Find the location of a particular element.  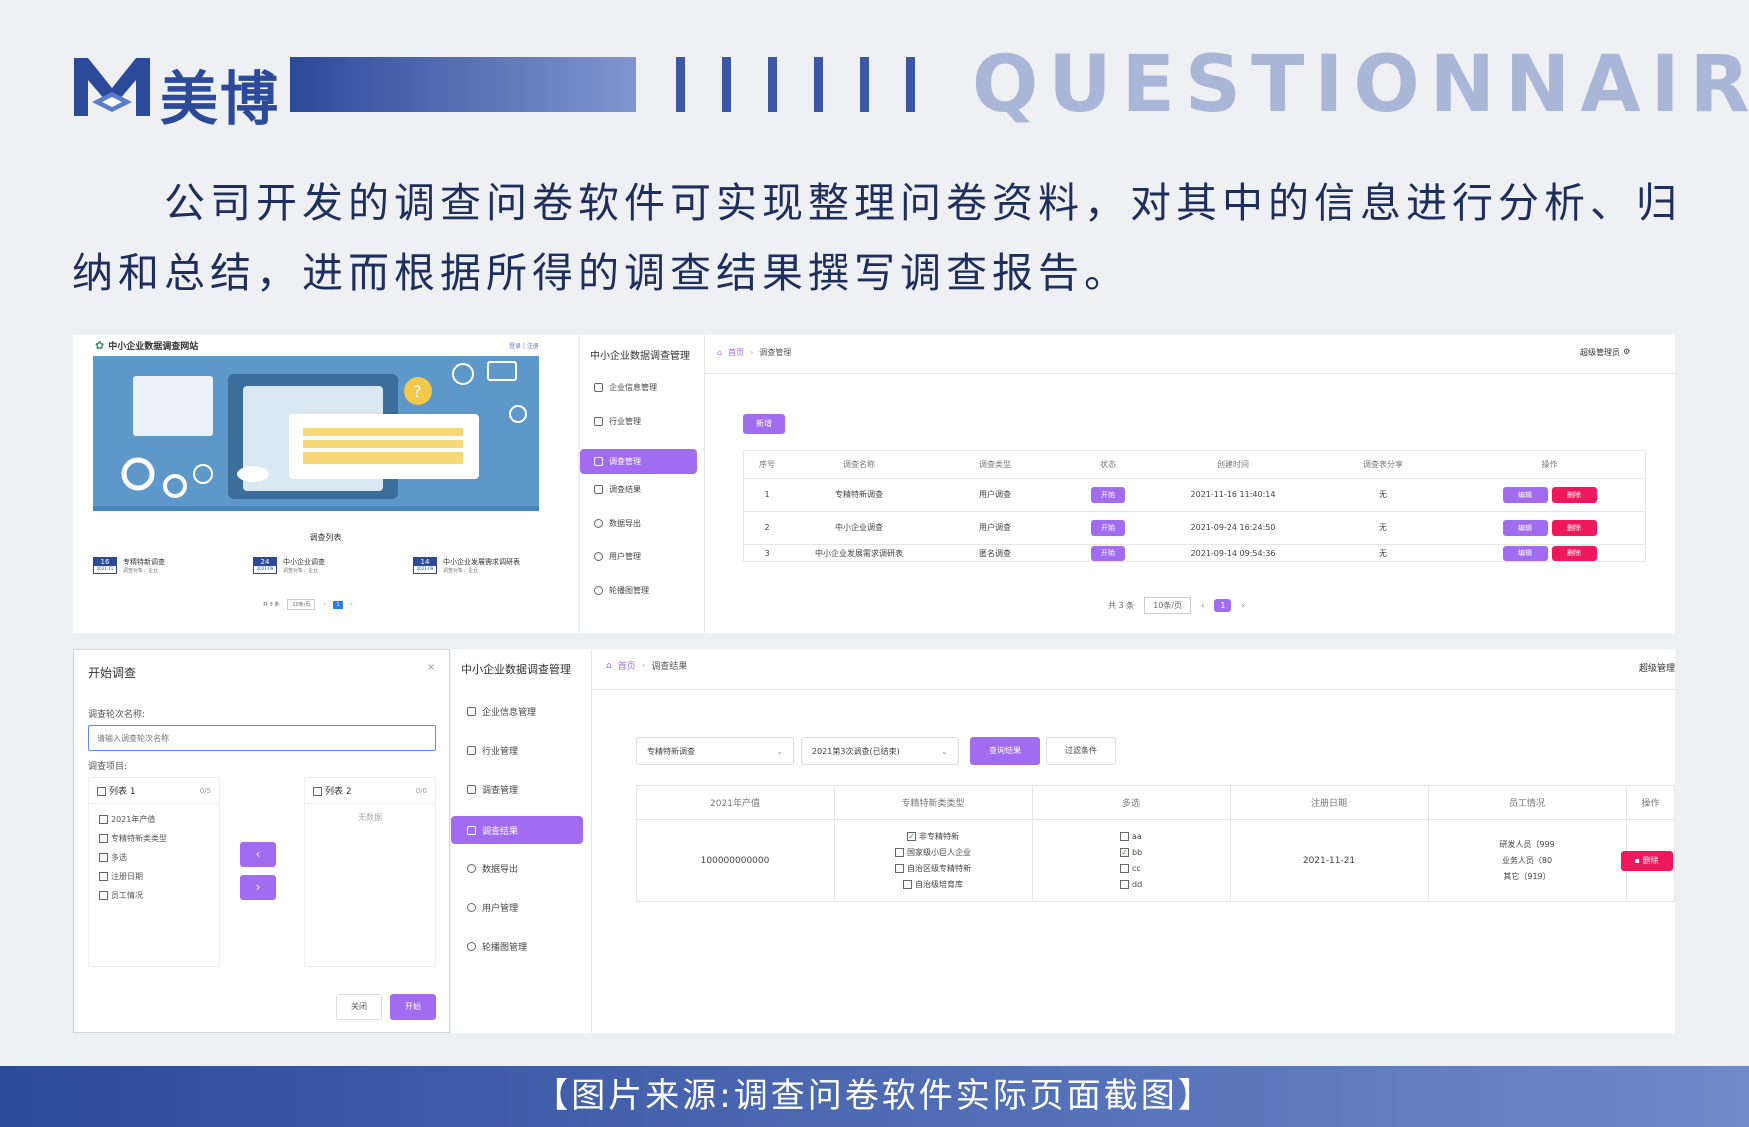

query-results-button: 查询结果 is located at coordinates (1005, 751).